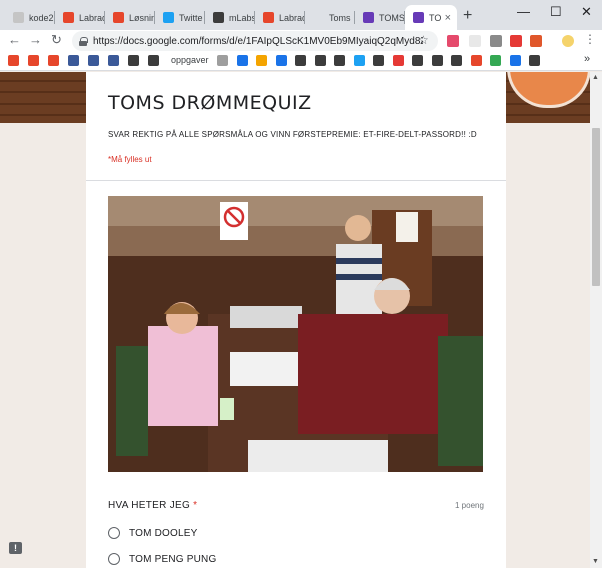  I want to click on browser-tab: TO ×, so click(431, 17).